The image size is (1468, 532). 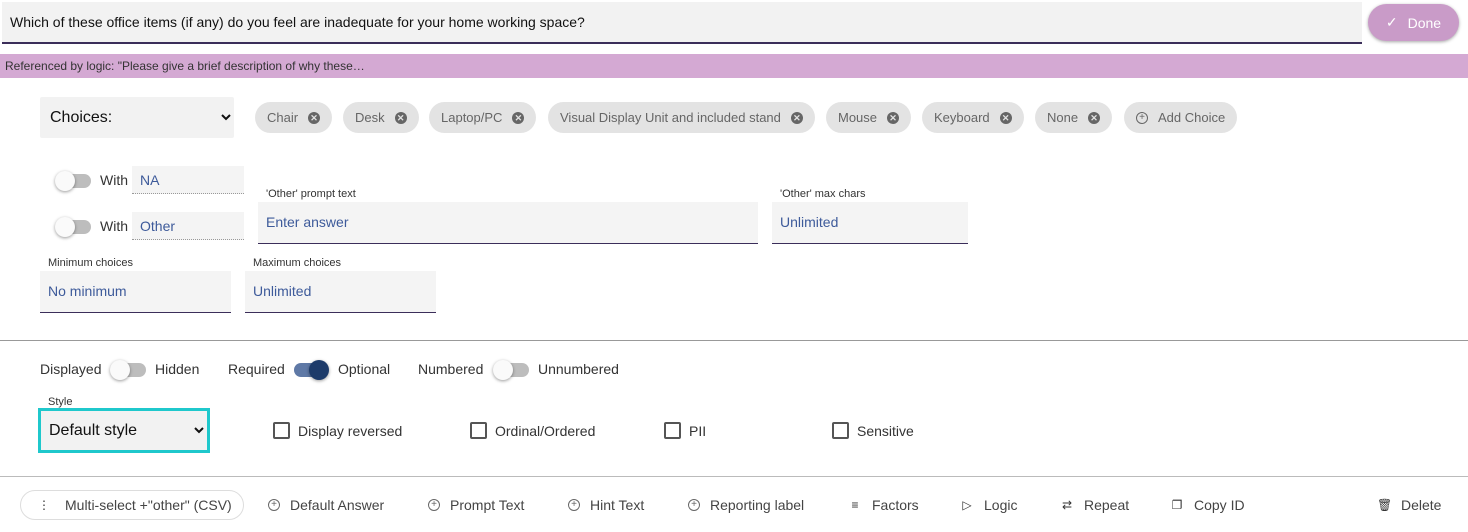 I want to click on prompt-text-label: Prompt Text, so click(x=487, y=505).